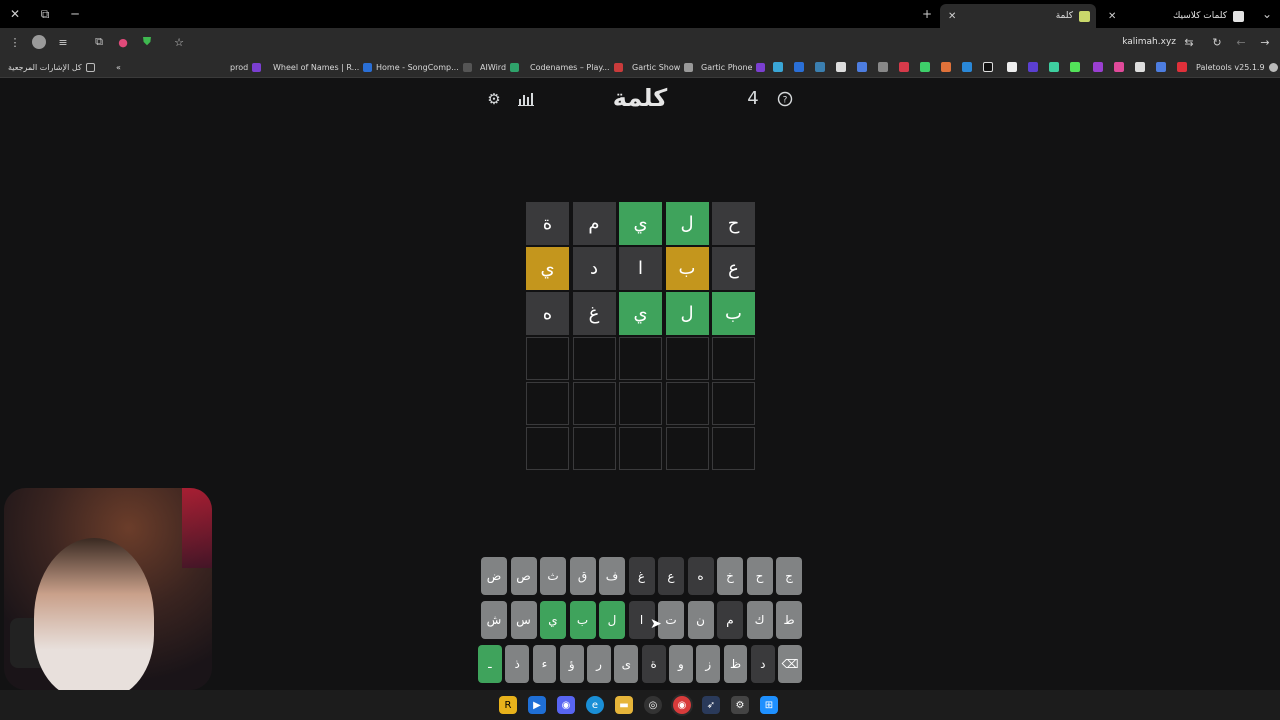  I want to click on keyboard-key: ء, so click(544, 664).